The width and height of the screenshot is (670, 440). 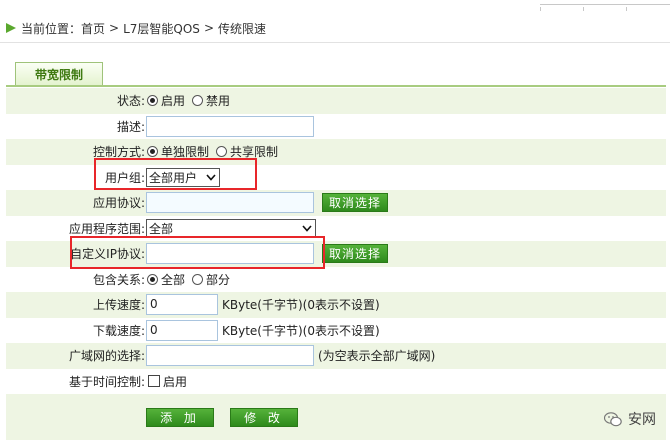 What do you see at coordinates (152, 152) in the screenshot?
I see `control-single-radio` at bounding box center [152, 152].